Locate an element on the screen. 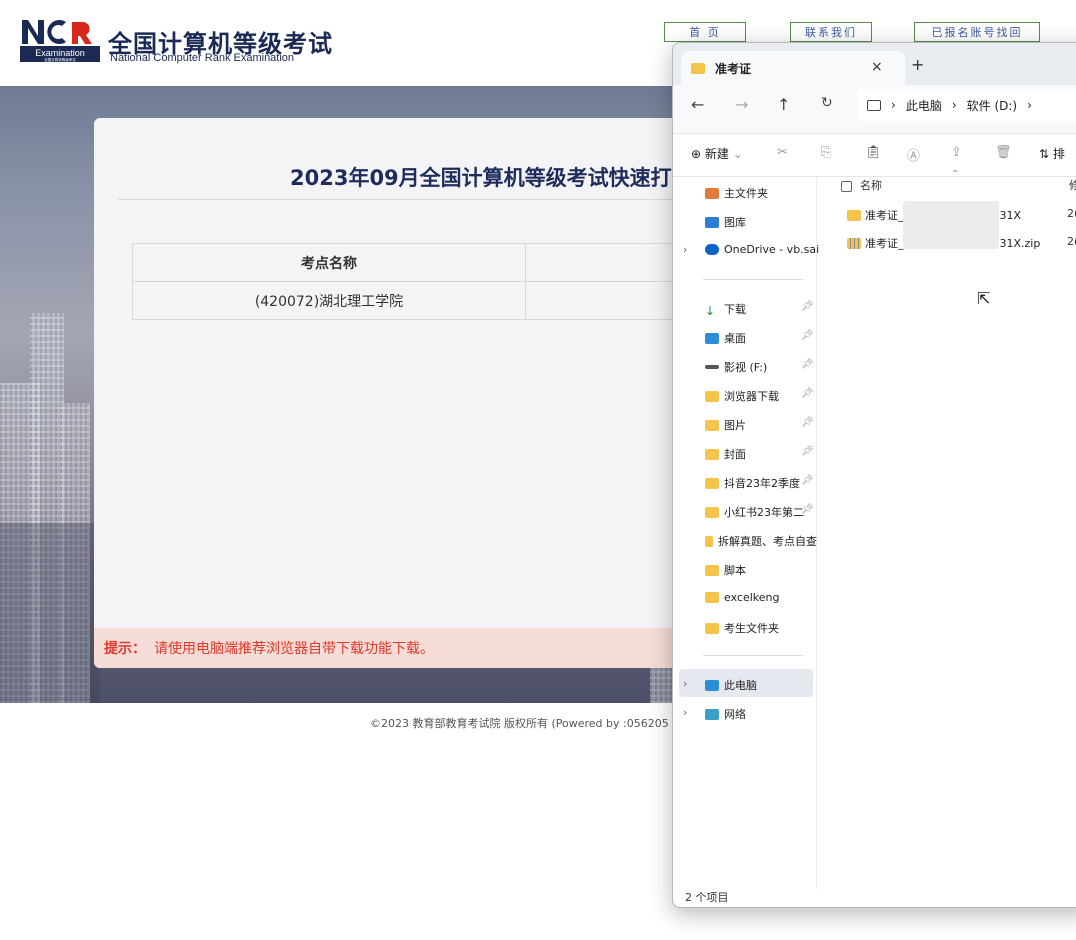 The image size is (1076, 940). delete-icon: 🗑︎ is located at coordinates (1003, 152).